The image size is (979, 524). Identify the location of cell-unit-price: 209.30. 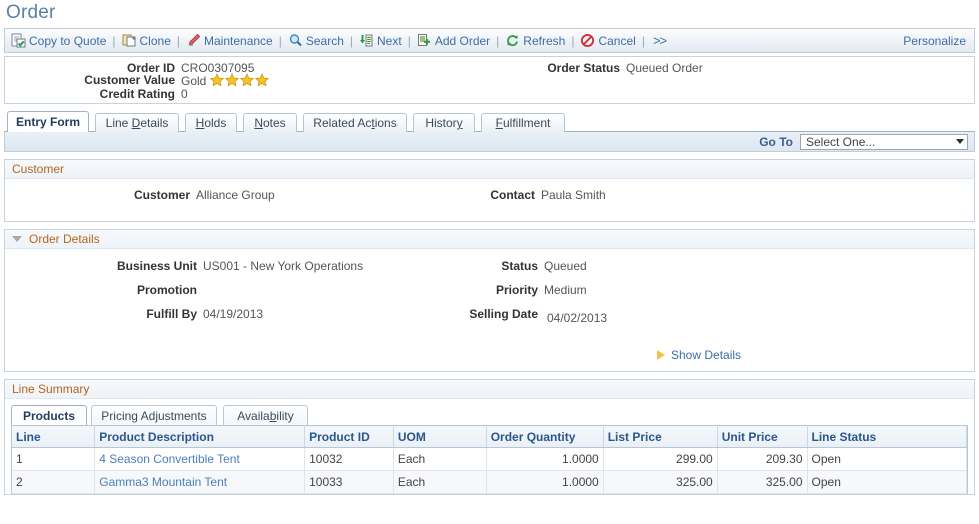
(762, 459).